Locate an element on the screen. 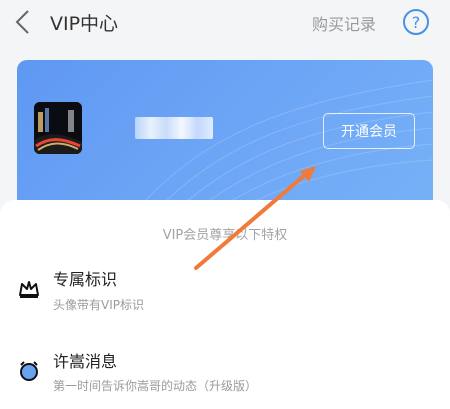 The image size is (450, 409). back-chevron-icon is located at coordinates (23, 22).